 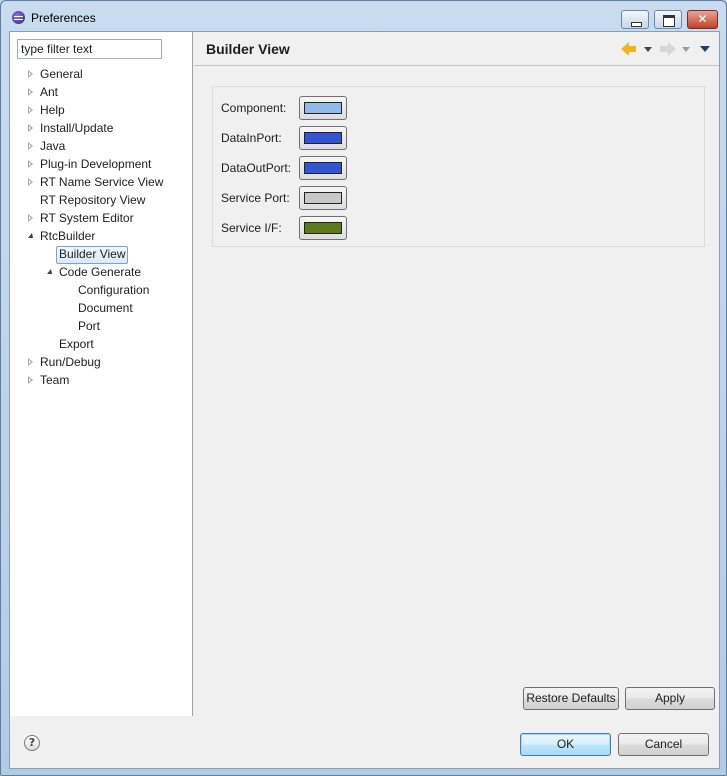 What do you see at coordinates (635, 19) in the screenshot?
I see `minimize-button` at bounding box center [635, 19].